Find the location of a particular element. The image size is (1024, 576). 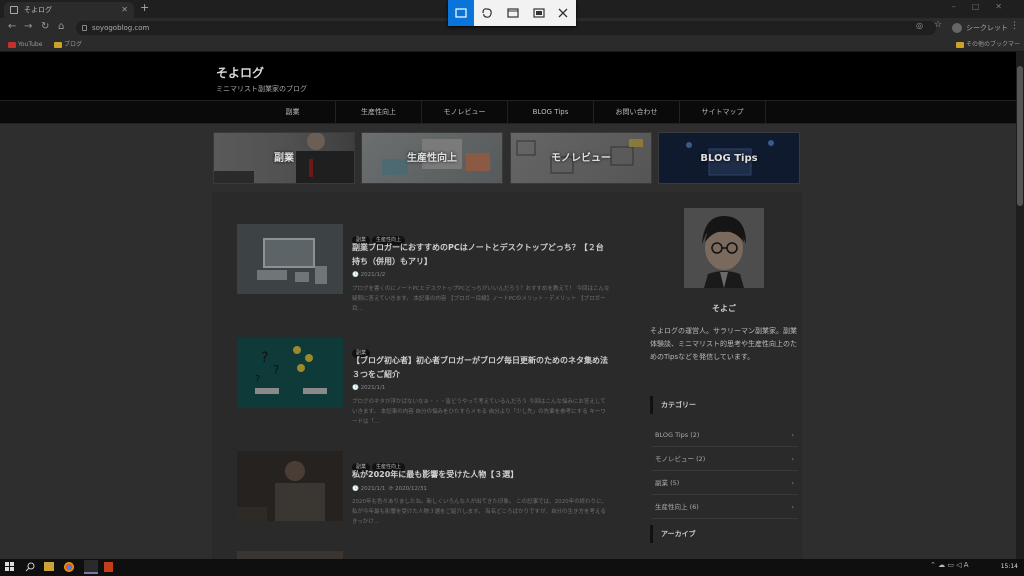

freeform-snip-icon is located at coordinates (487, 13).